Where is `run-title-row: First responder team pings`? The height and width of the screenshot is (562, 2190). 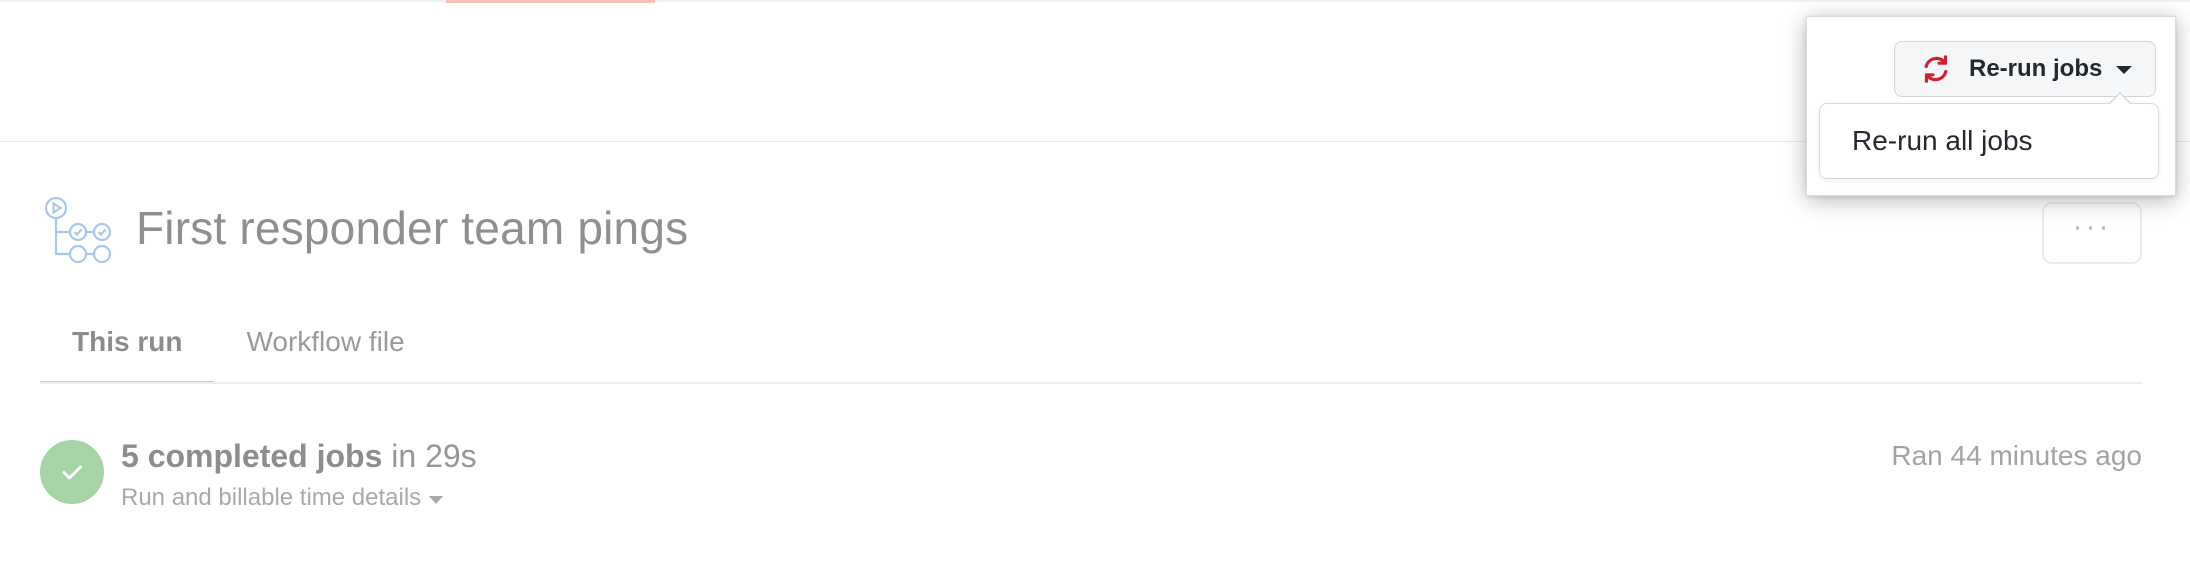
run-title-row: First responder team pings is located at coordinates (364, 232).